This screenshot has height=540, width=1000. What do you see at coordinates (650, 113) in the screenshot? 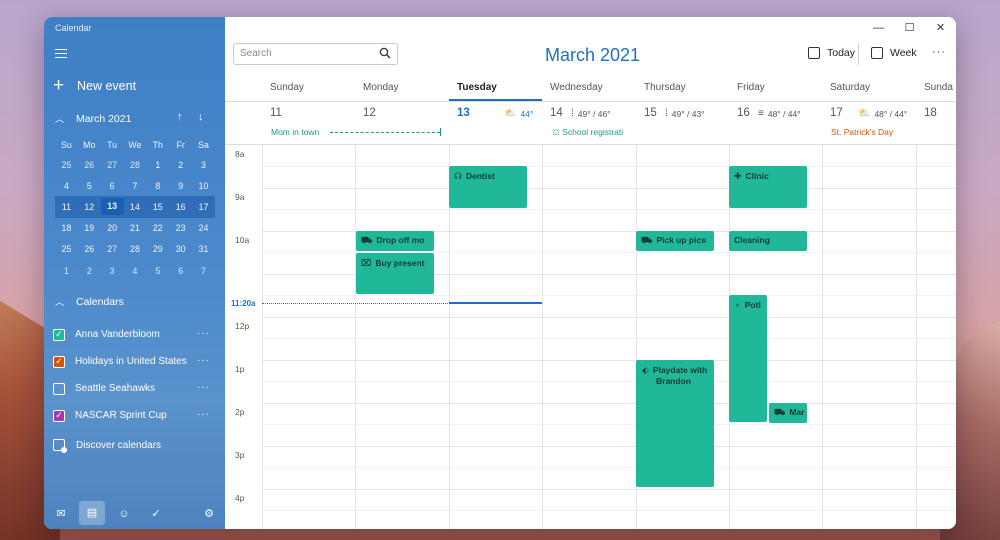
I see `date-number: 15` at bounding box center [650, 113].